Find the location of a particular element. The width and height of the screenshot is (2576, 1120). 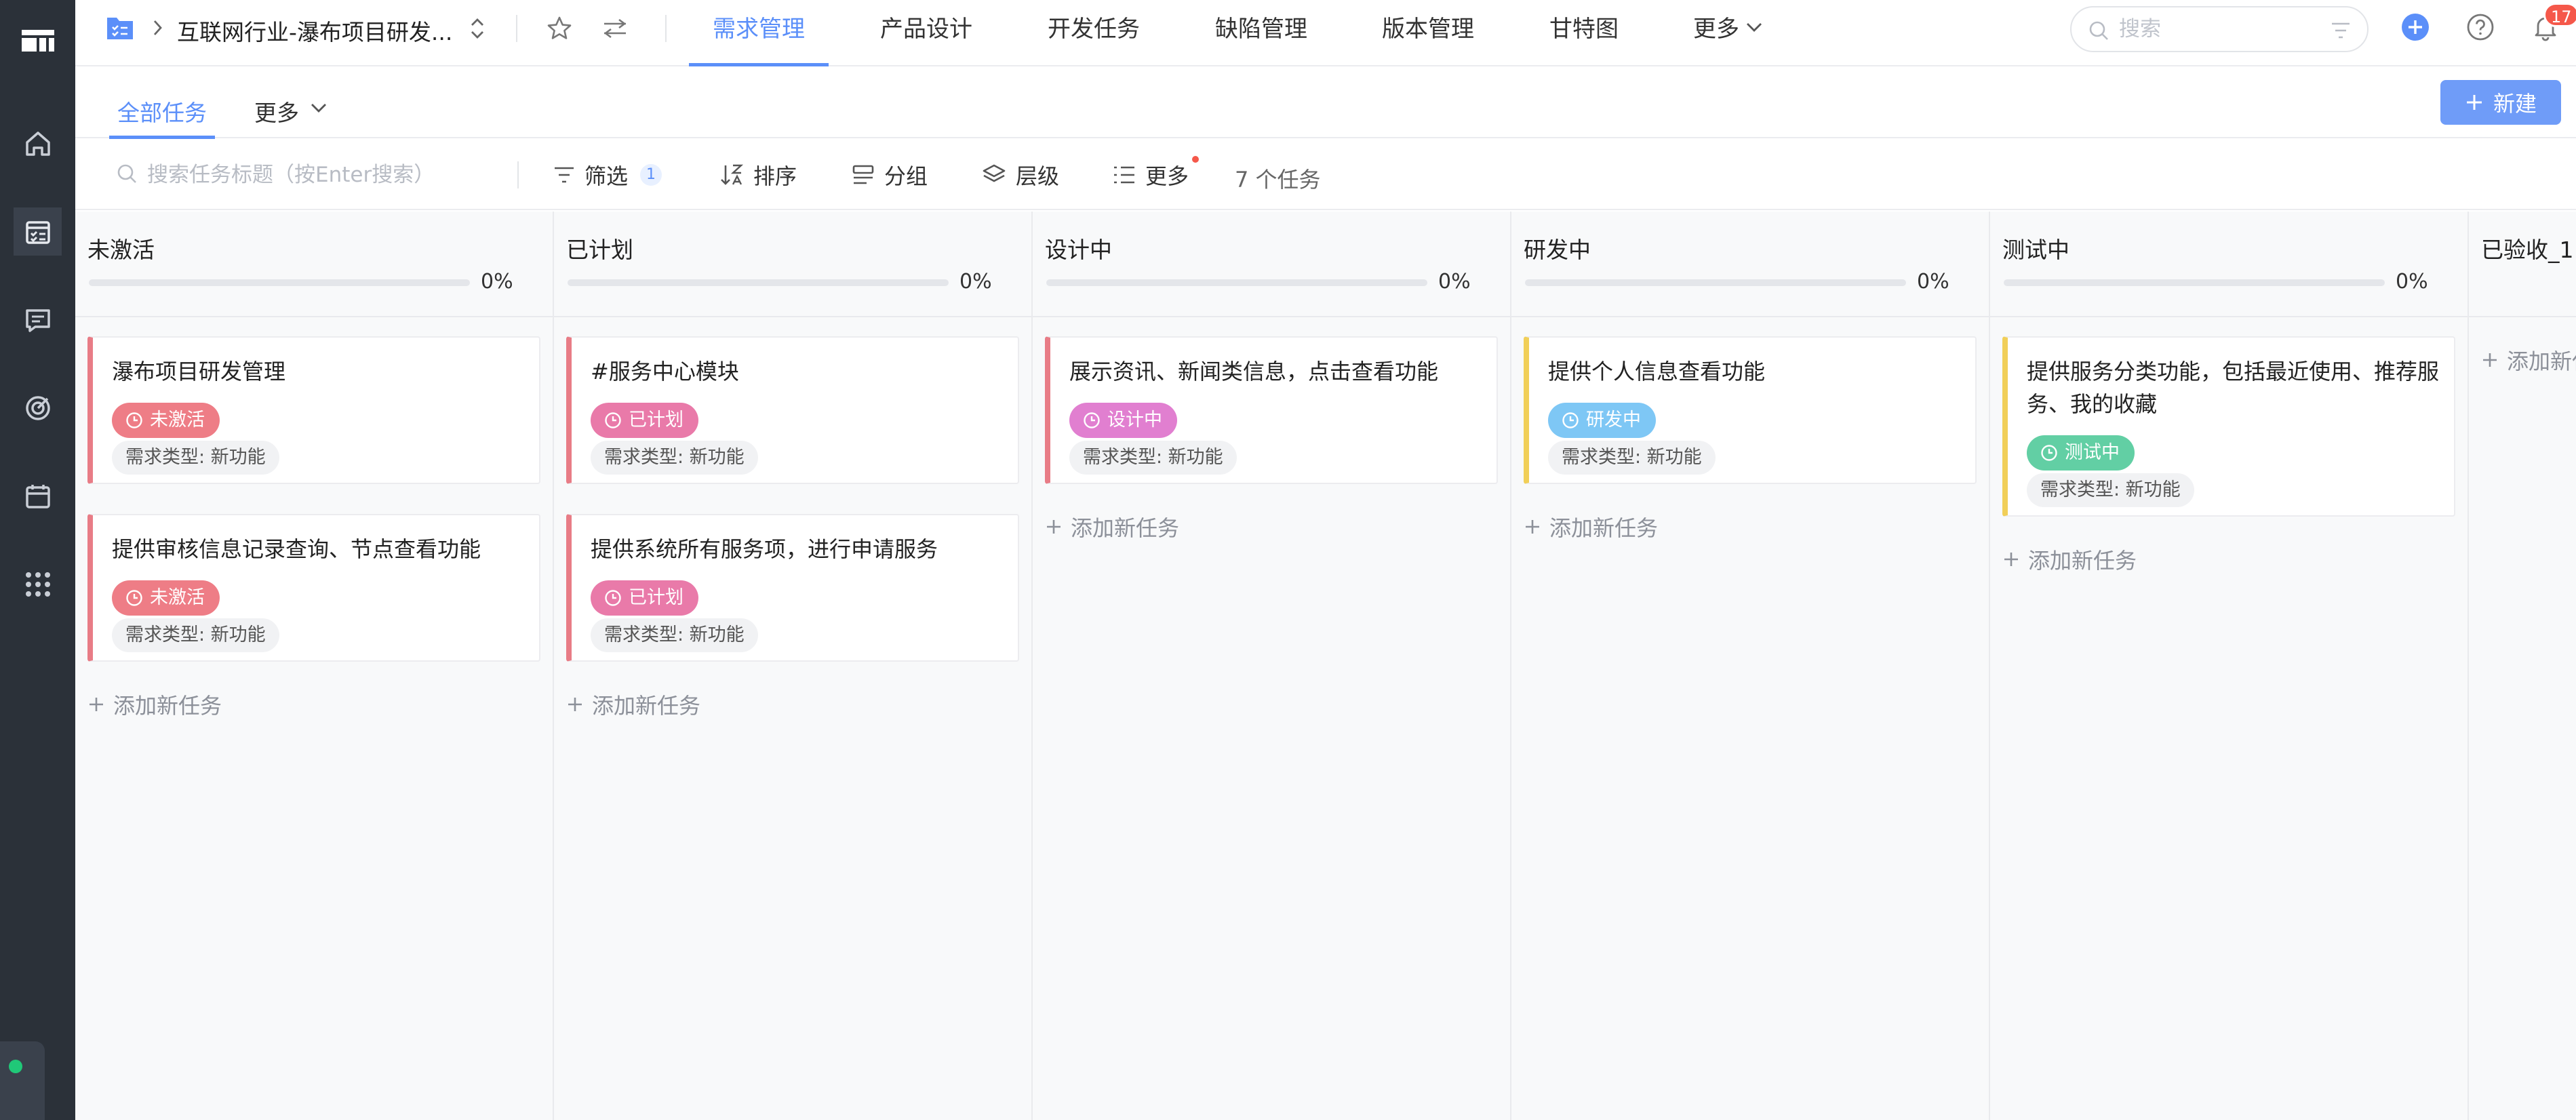

more-options-button: 更多 is located at coordinates (1151, 175).